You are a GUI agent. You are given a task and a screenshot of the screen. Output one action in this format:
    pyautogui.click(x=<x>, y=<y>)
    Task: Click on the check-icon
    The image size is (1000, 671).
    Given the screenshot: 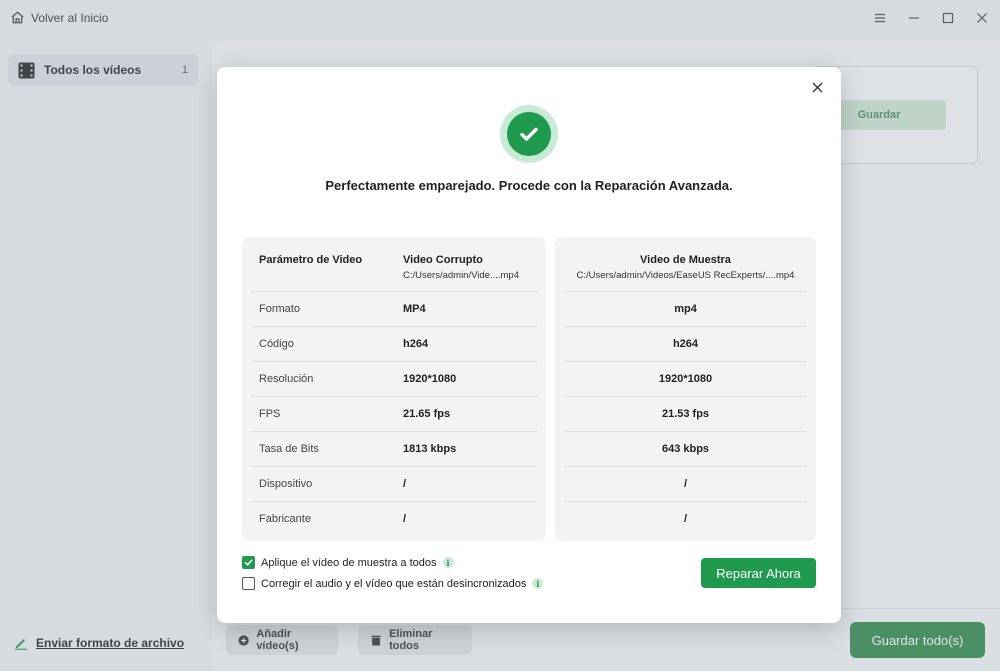 What is the action you would take?
    pyautogui.click(x=248, y=562)
    